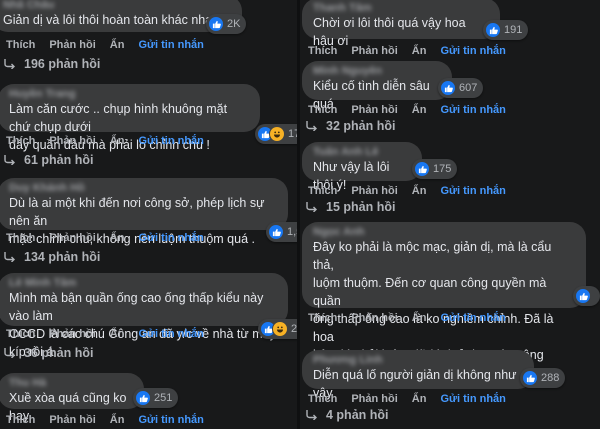  I want to click on reaction-badge: 191, so click(506, 30).